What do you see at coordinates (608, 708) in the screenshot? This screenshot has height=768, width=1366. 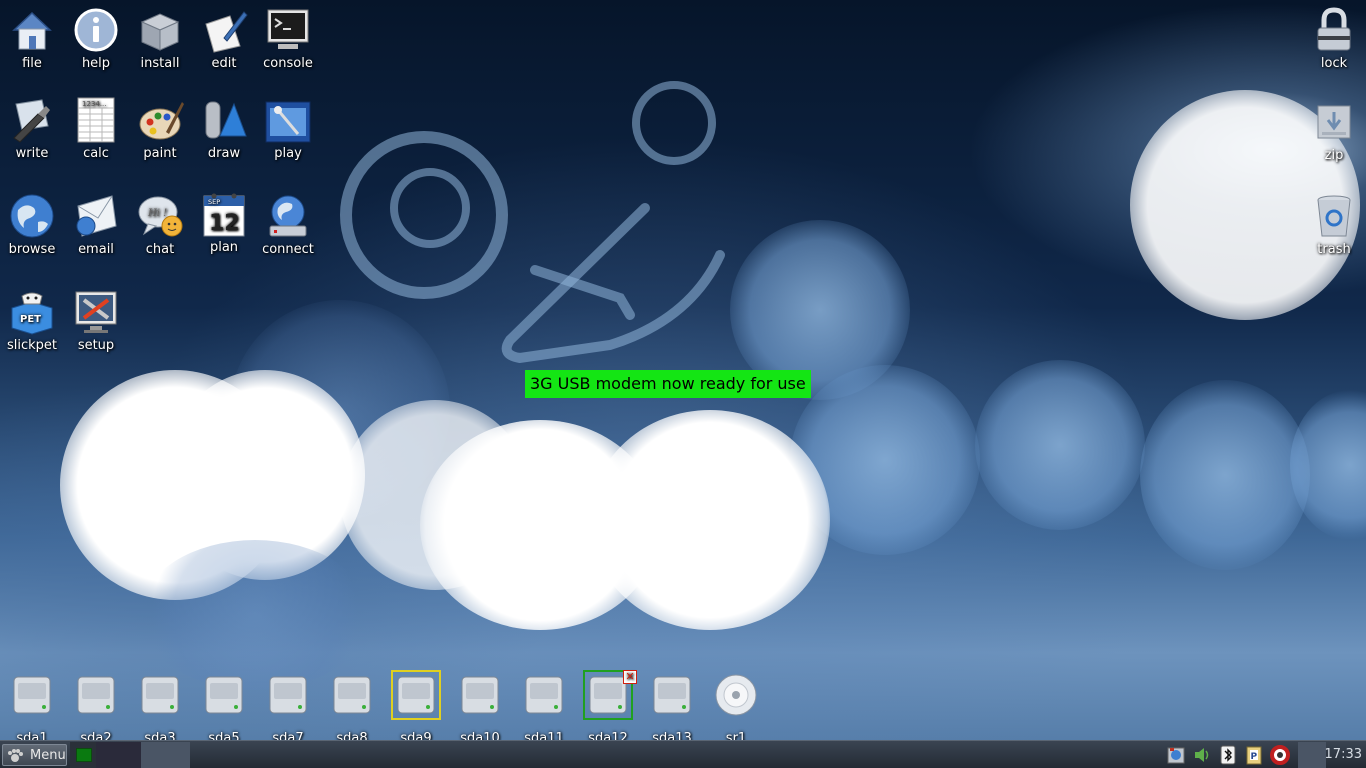 I see `drive-sda12: ✕ sda12` at bounding box center [608, 708].